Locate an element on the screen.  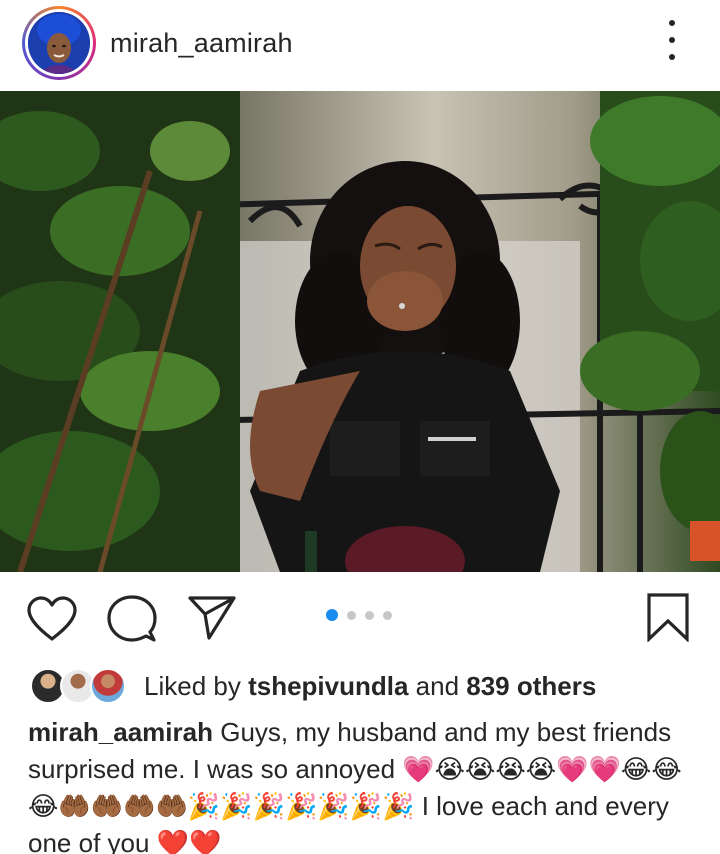
profile-avatar is located at coordinates (59, 43).